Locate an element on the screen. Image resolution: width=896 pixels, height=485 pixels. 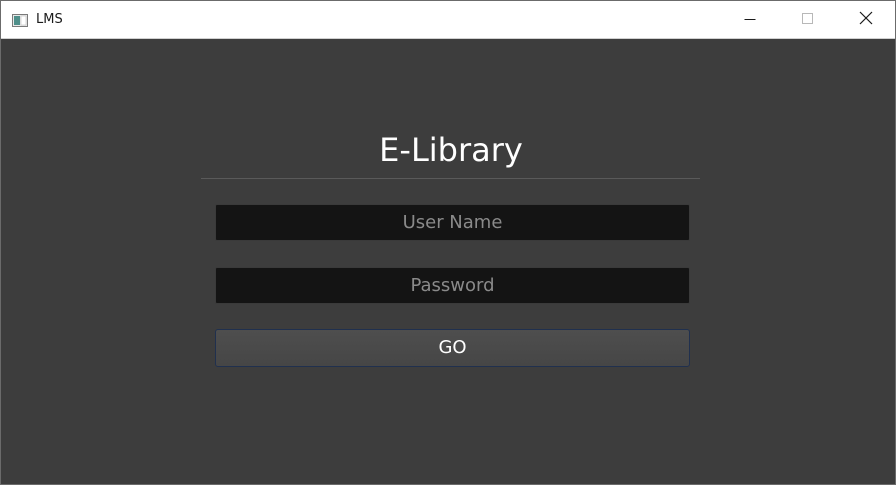
maximize-icon is located at coordinates (808, 19).